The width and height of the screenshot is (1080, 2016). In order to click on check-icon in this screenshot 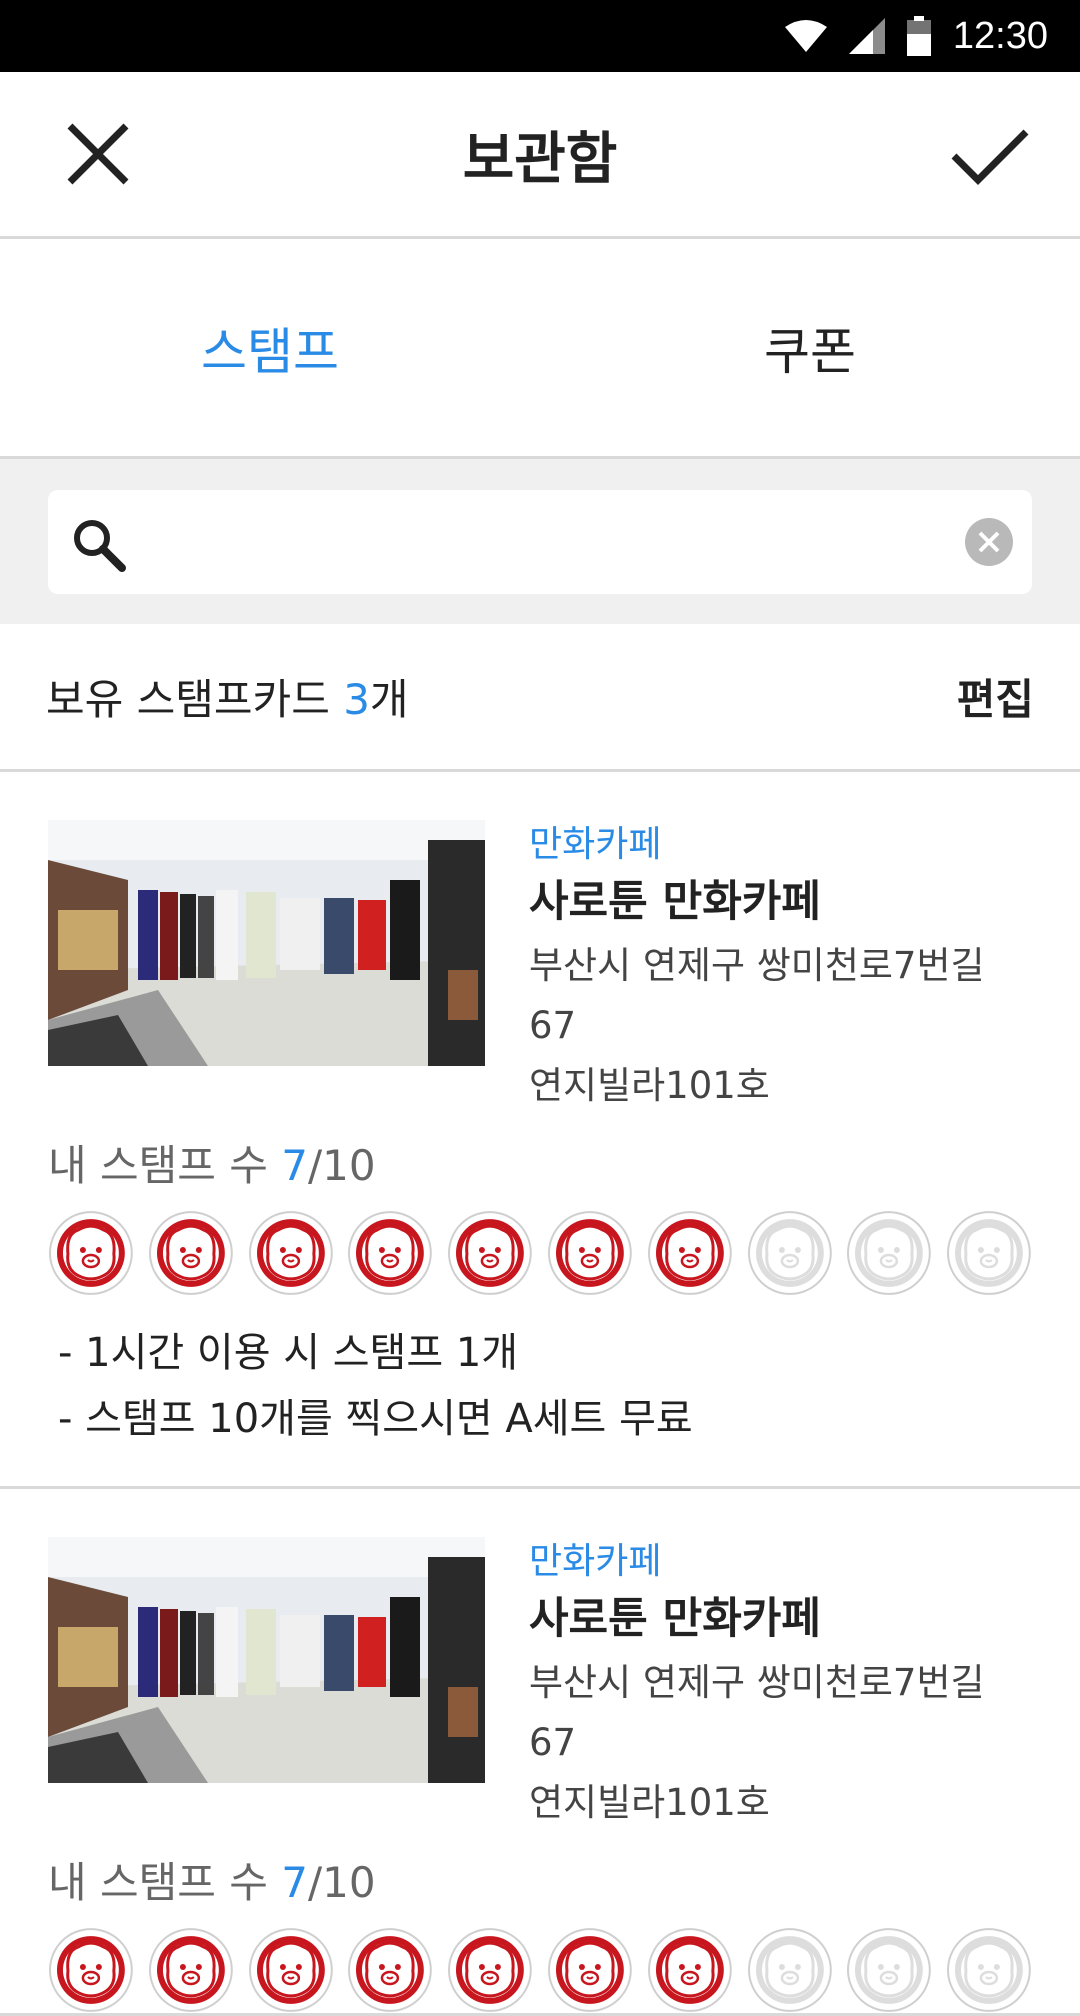, I will do `click(990, 154)`.